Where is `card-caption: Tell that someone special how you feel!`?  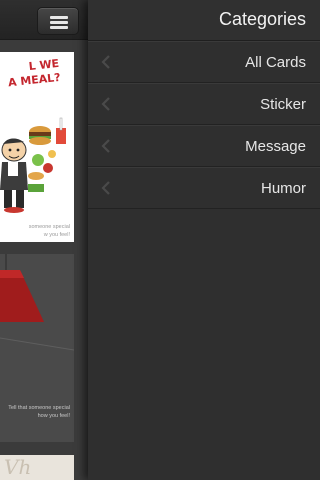 card-caption: Tell that someone special how you feel! is located at coordinates (35, 412).